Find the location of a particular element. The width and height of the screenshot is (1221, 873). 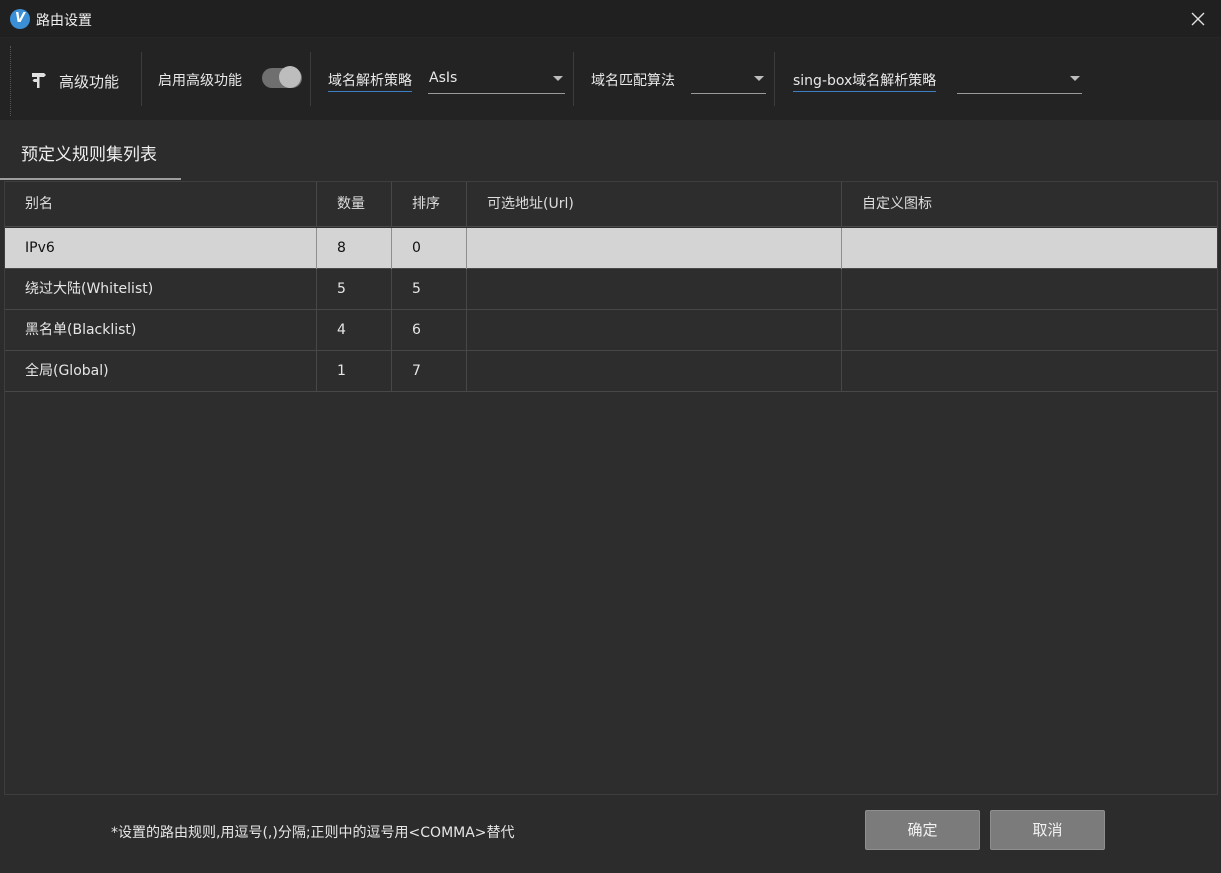

toggle-knob is located at coordinates (290, 77).